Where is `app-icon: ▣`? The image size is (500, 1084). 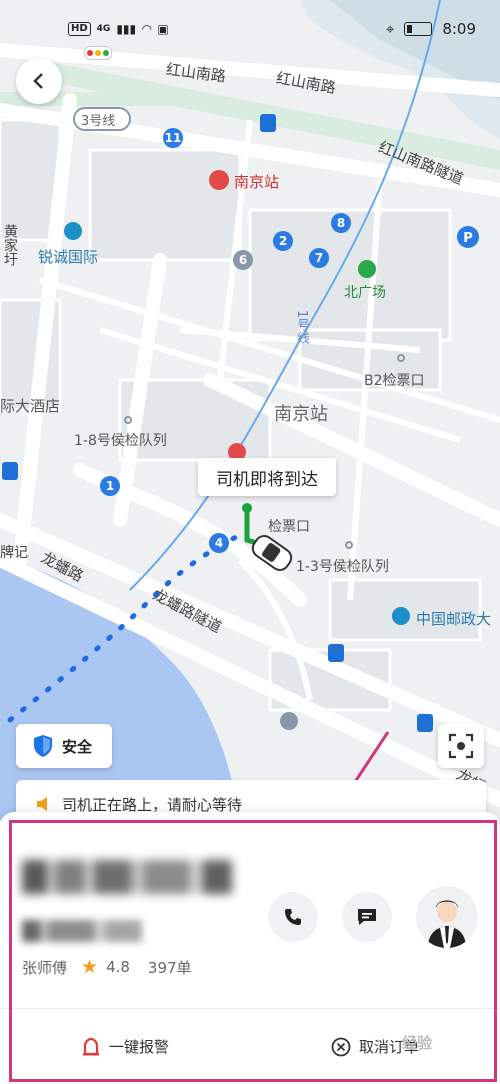
app-icon: ▣ is located at coordinates (163, 29).